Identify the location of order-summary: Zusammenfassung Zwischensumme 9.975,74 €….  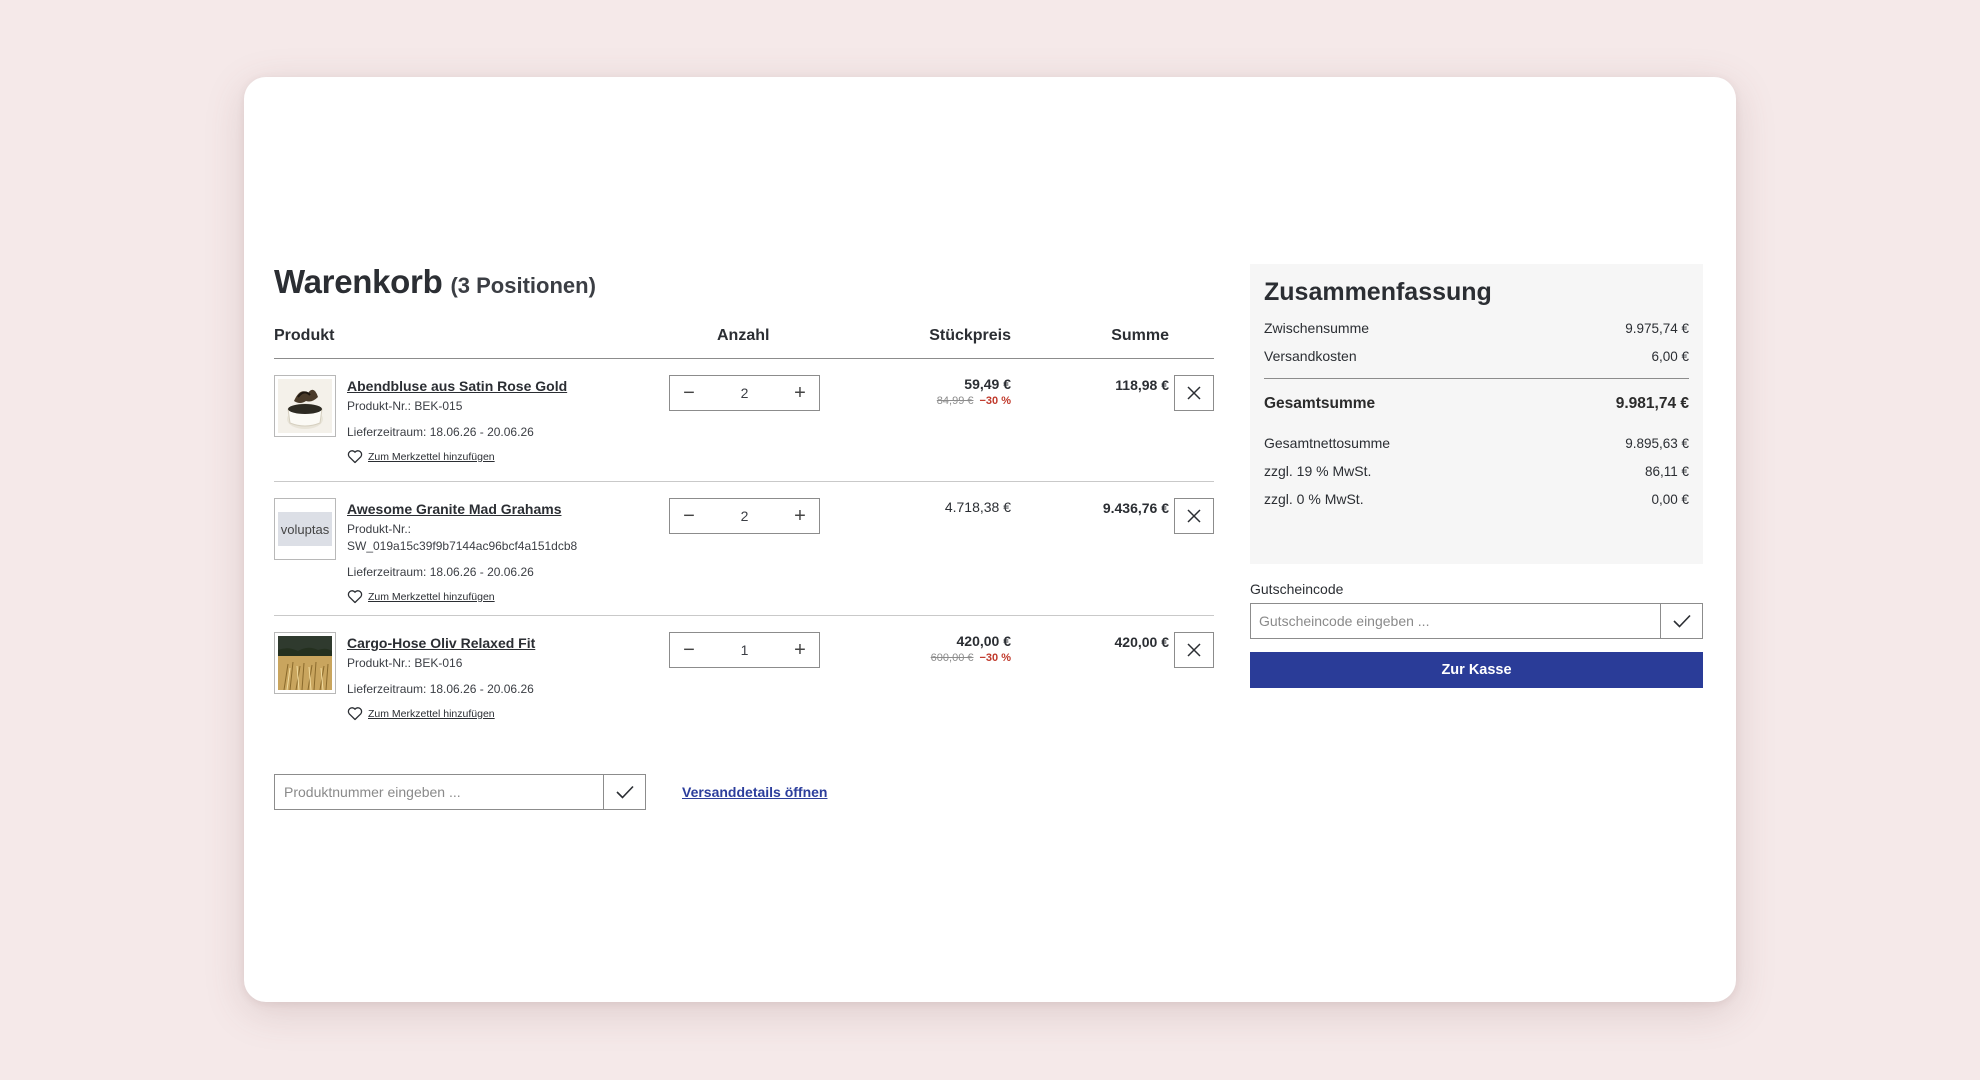
(1476, 414).